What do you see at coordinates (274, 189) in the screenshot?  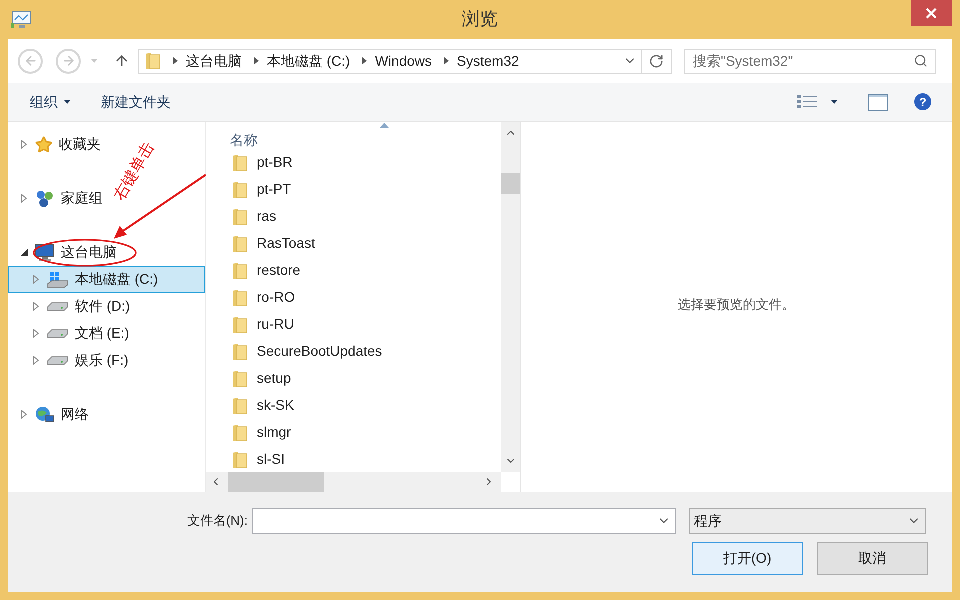 I see `folder-name: pt-PT` at bounding box center [274, 189].